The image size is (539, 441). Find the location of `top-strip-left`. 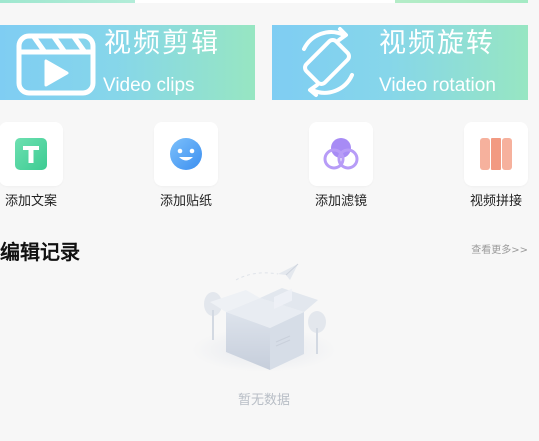

top-strip-left is located at coordinates (67, 1).